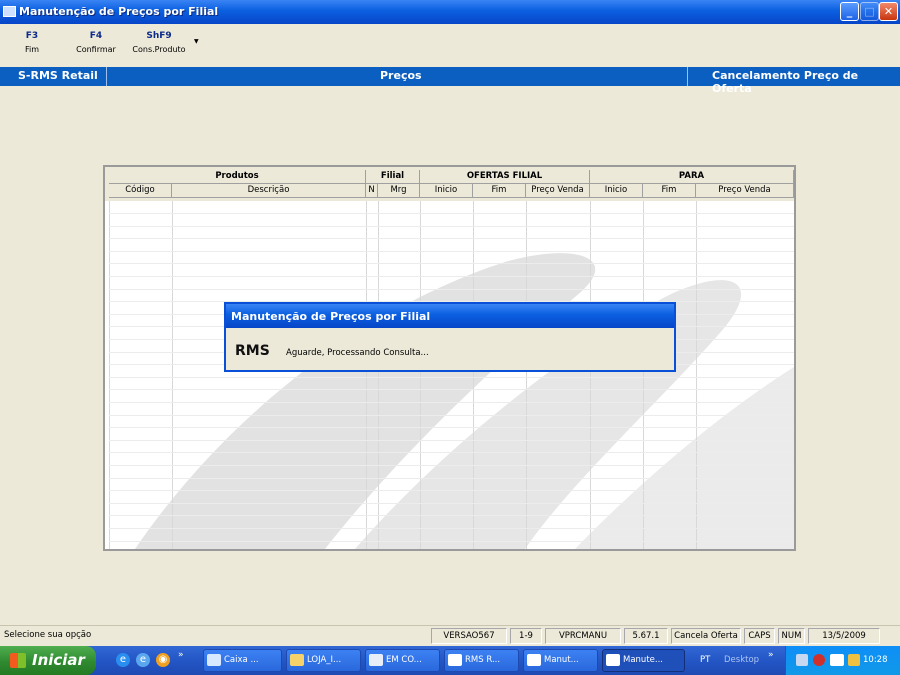 The width and height of the screenshot is (900, 675). I want to click on module-name: Preços, so click(401, 75).